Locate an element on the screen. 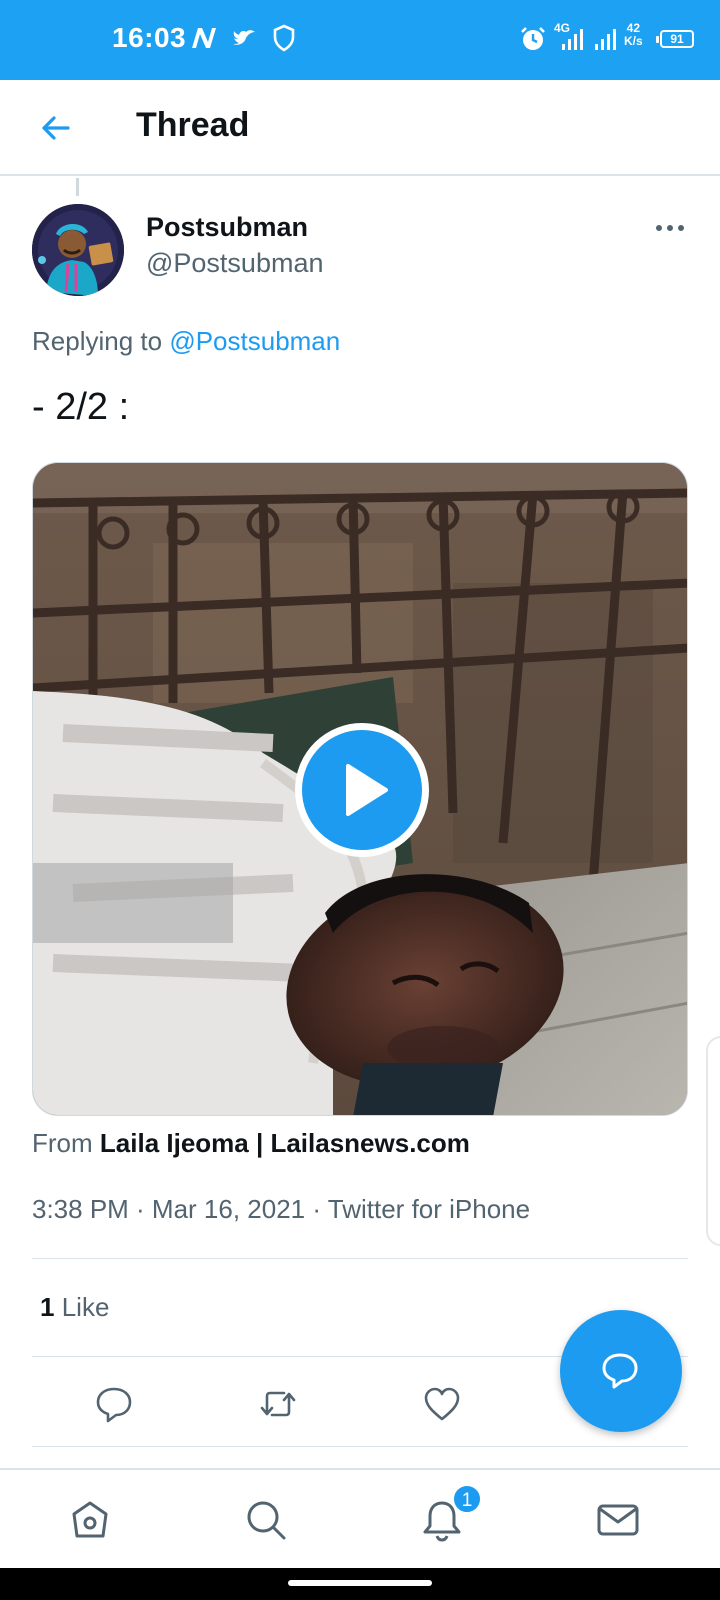 The height and width of the screenshot is (1600, 720). bottom-navigation: 1 is located at coordinates (360, 1518).